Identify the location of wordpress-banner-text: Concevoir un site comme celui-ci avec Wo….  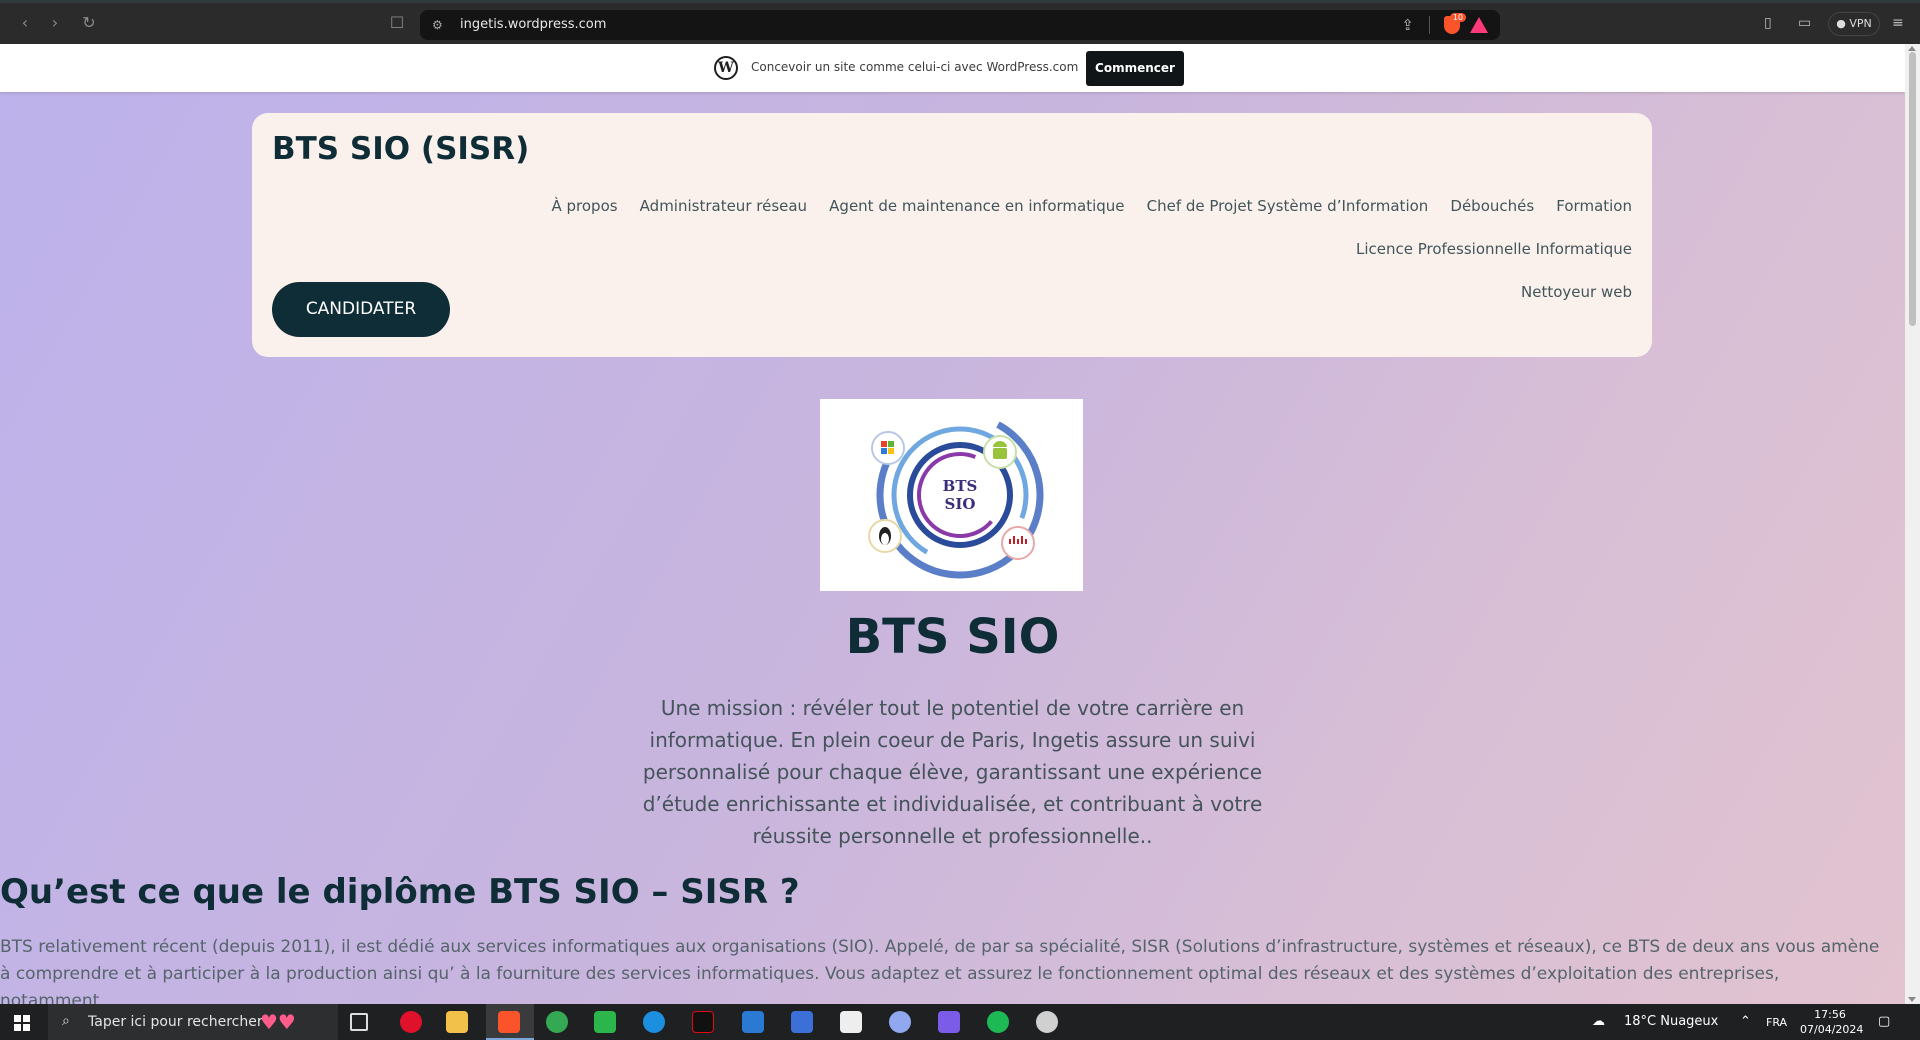
(914, 67).